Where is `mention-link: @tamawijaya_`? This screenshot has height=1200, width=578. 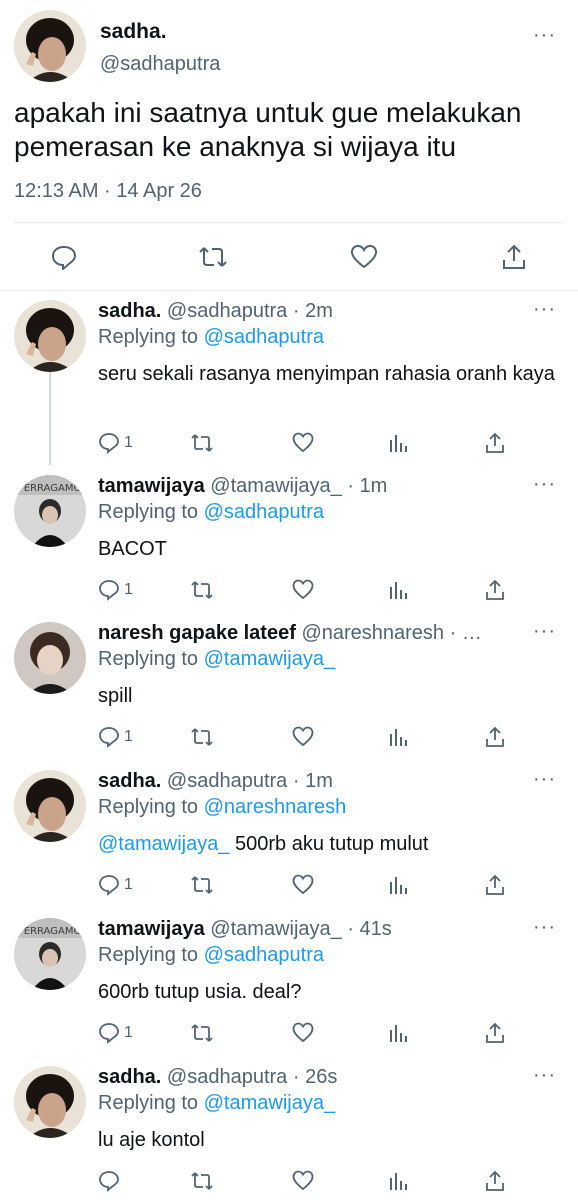
mention-link: @tamawijaya_ is located at coordinates (163, 844).